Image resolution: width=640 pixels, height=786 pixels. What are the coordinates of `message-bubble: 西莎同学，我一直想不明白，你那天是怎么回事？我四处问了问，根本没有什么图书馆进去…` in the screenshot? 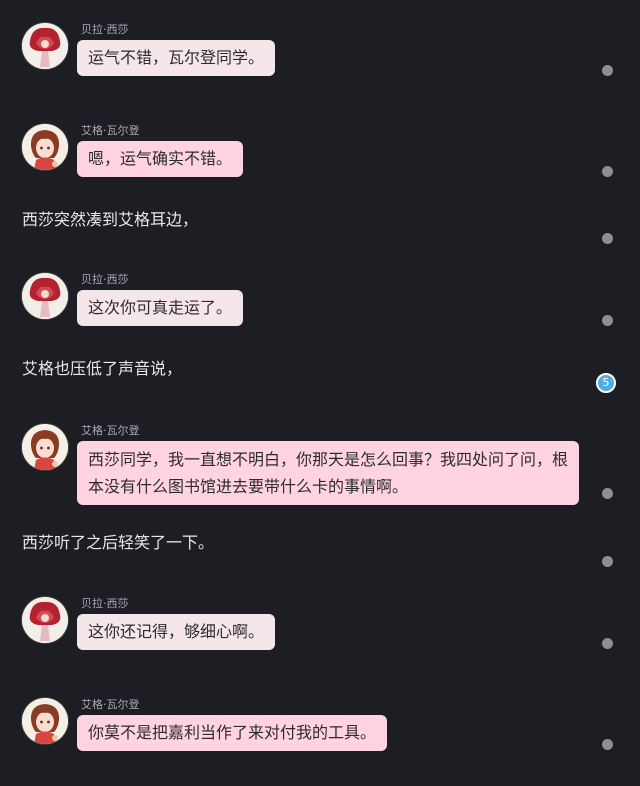 It's located at (328, 473).